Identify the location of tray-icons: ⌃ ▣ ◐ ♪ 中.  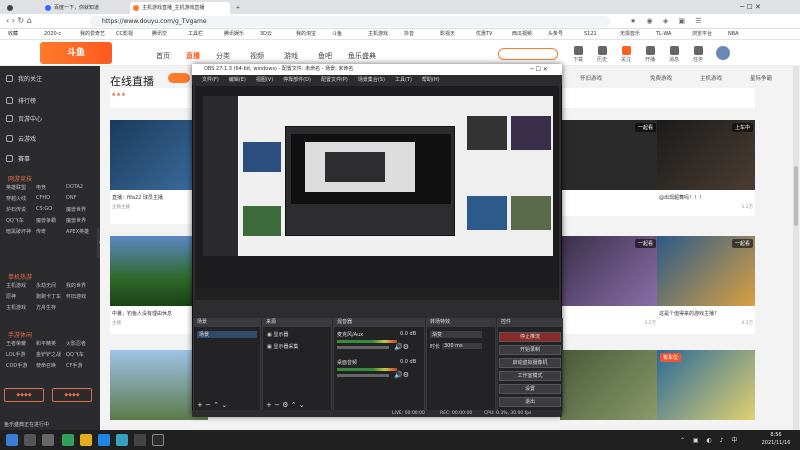
(715, 439).